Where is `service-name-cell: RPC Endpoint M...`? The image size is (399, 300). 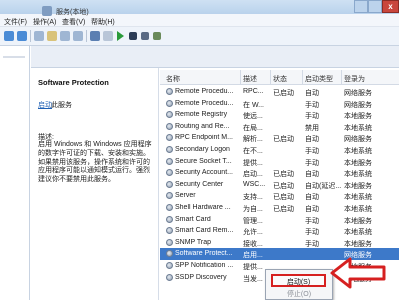
service-name-cell: RPC Endpoint M... is located at coordinates (204, 138).